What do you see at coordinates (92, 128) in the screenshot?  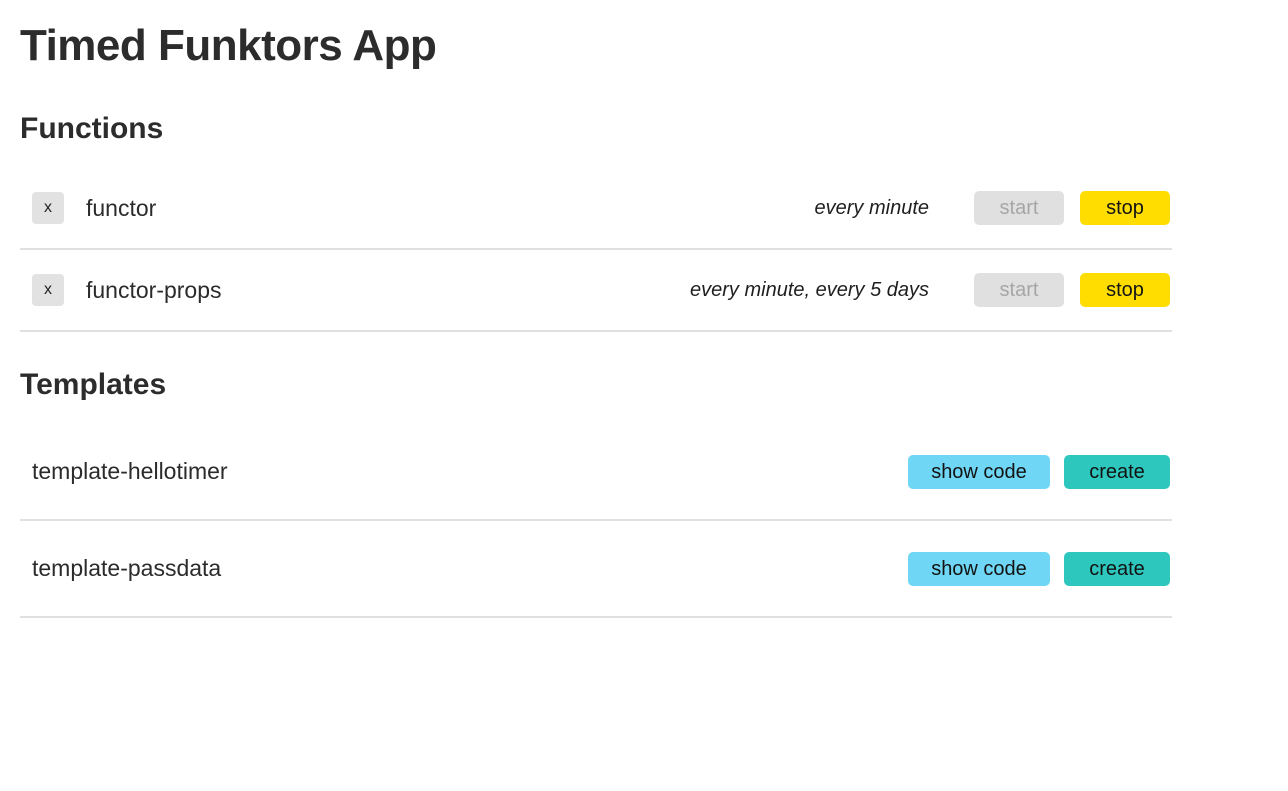 I see `functions-section-heading: Functions` at bounding box center [92, 128].